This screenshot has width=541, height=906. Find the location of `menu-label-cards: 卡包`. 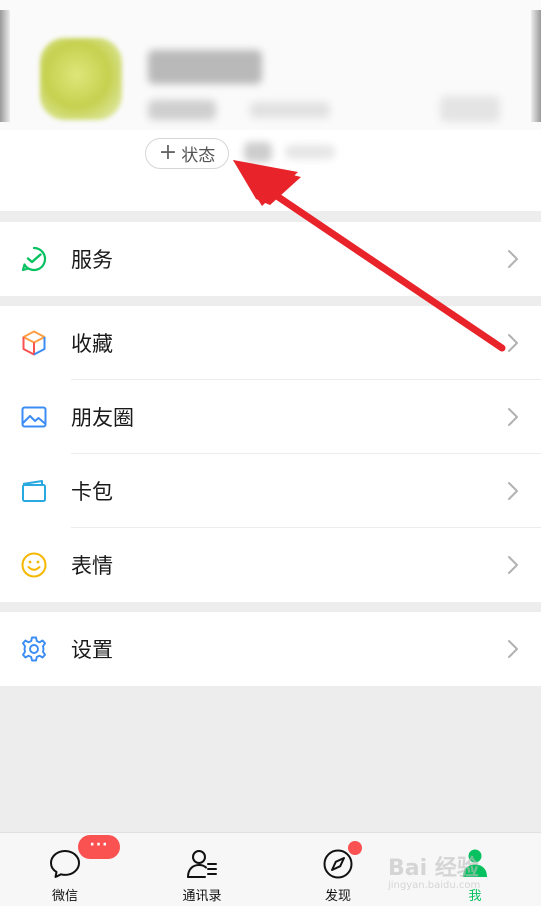

menu-label-cards: 卡包 is located at coordinates (92, 492).